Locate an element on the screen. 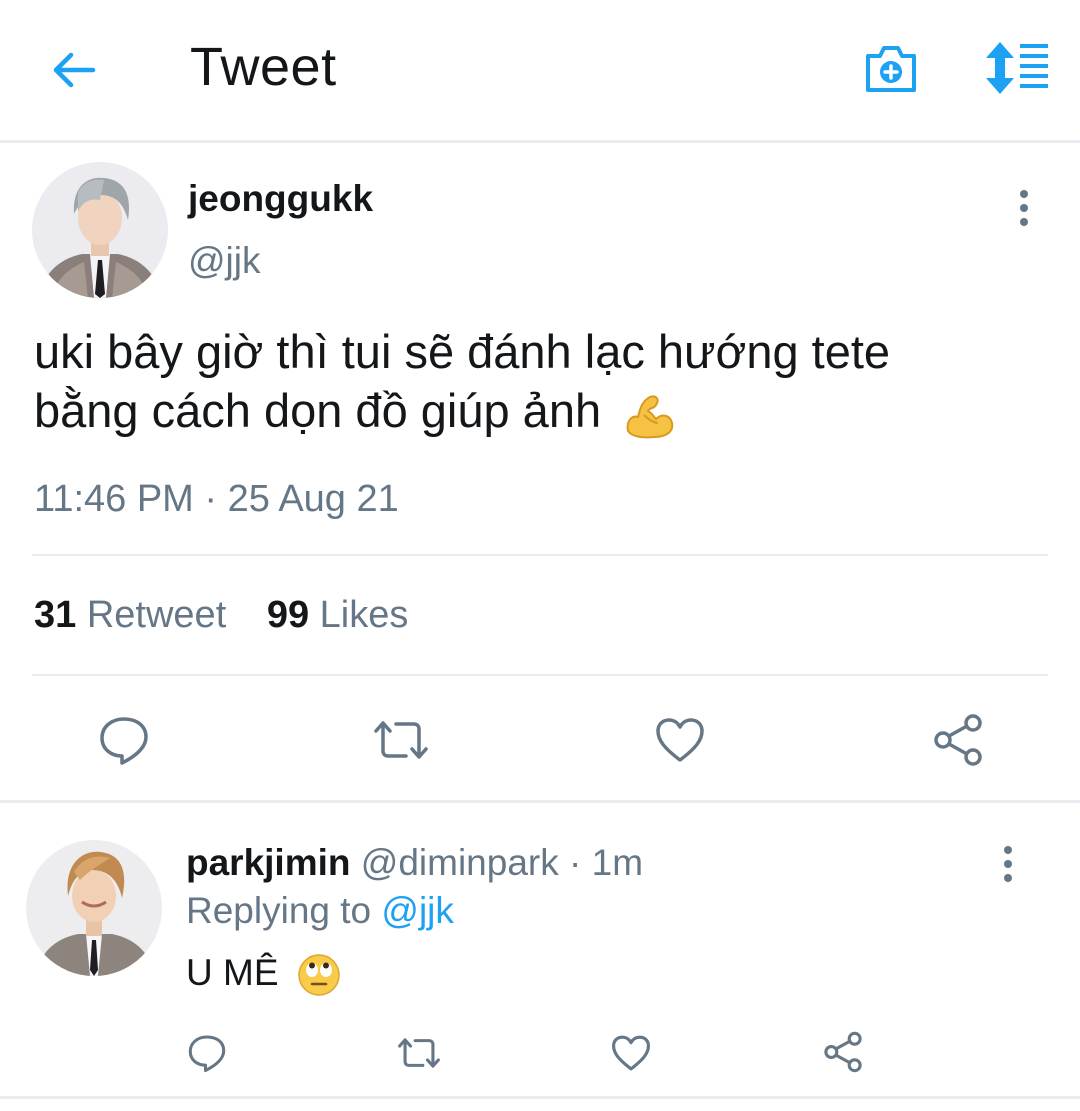 Image resolution: width=1080 pixels, height=1111 pixels. reply-share-button is located at coordinates (843, 1052).